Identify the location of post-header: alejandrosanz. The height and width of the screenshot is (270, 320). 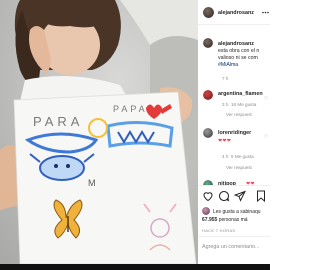
(234, 12).